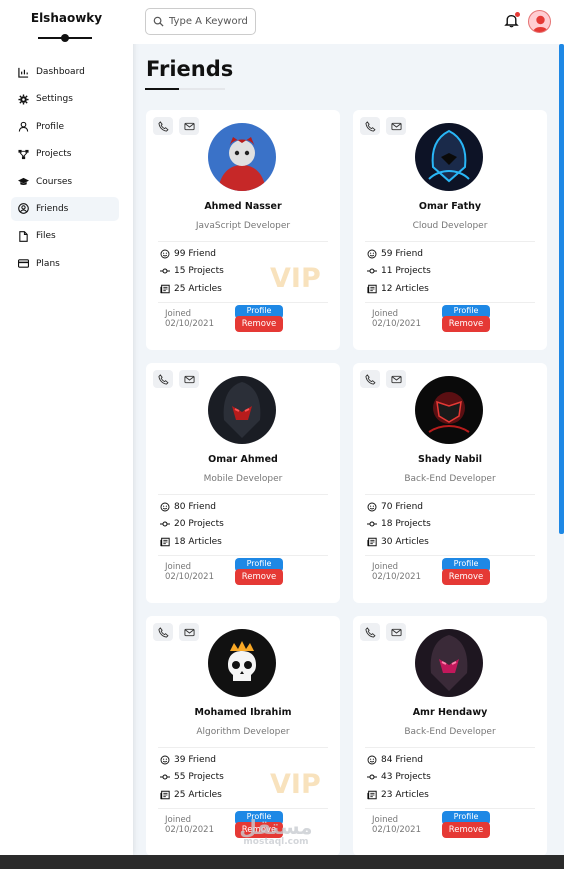 Image resolution: width=564 pixels, height=869 pixels. What do you see at coordinates (23, 209) in the screenshot?
I see `friends-icon` at bounding box center [23, 209].